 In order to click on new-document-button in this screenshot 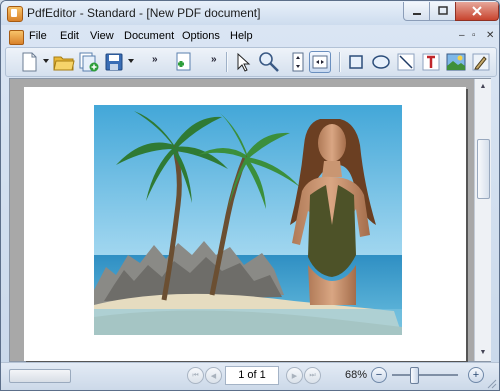, I will do `click(29, 62)`.